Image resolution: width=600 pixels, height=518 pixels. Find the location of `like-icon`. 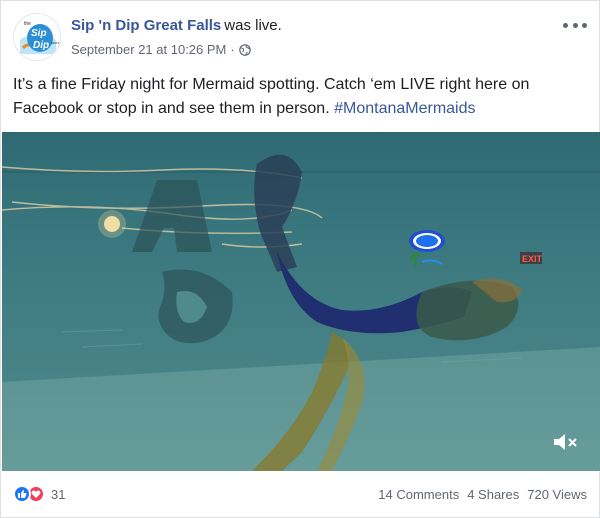

like-icon is located at coordinates (22, 494).